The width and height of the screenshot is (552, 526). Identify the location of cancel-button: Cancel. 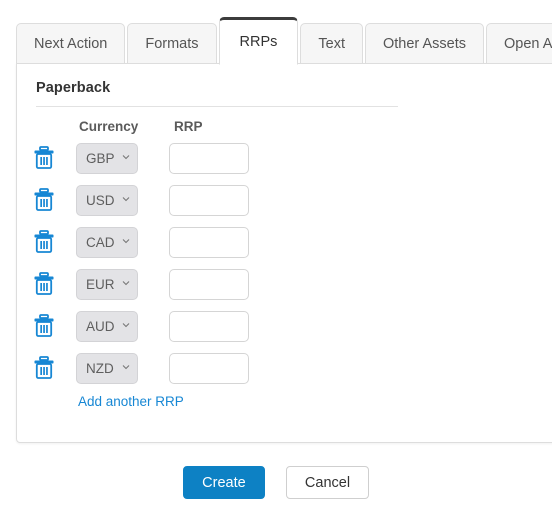
(327, 482).